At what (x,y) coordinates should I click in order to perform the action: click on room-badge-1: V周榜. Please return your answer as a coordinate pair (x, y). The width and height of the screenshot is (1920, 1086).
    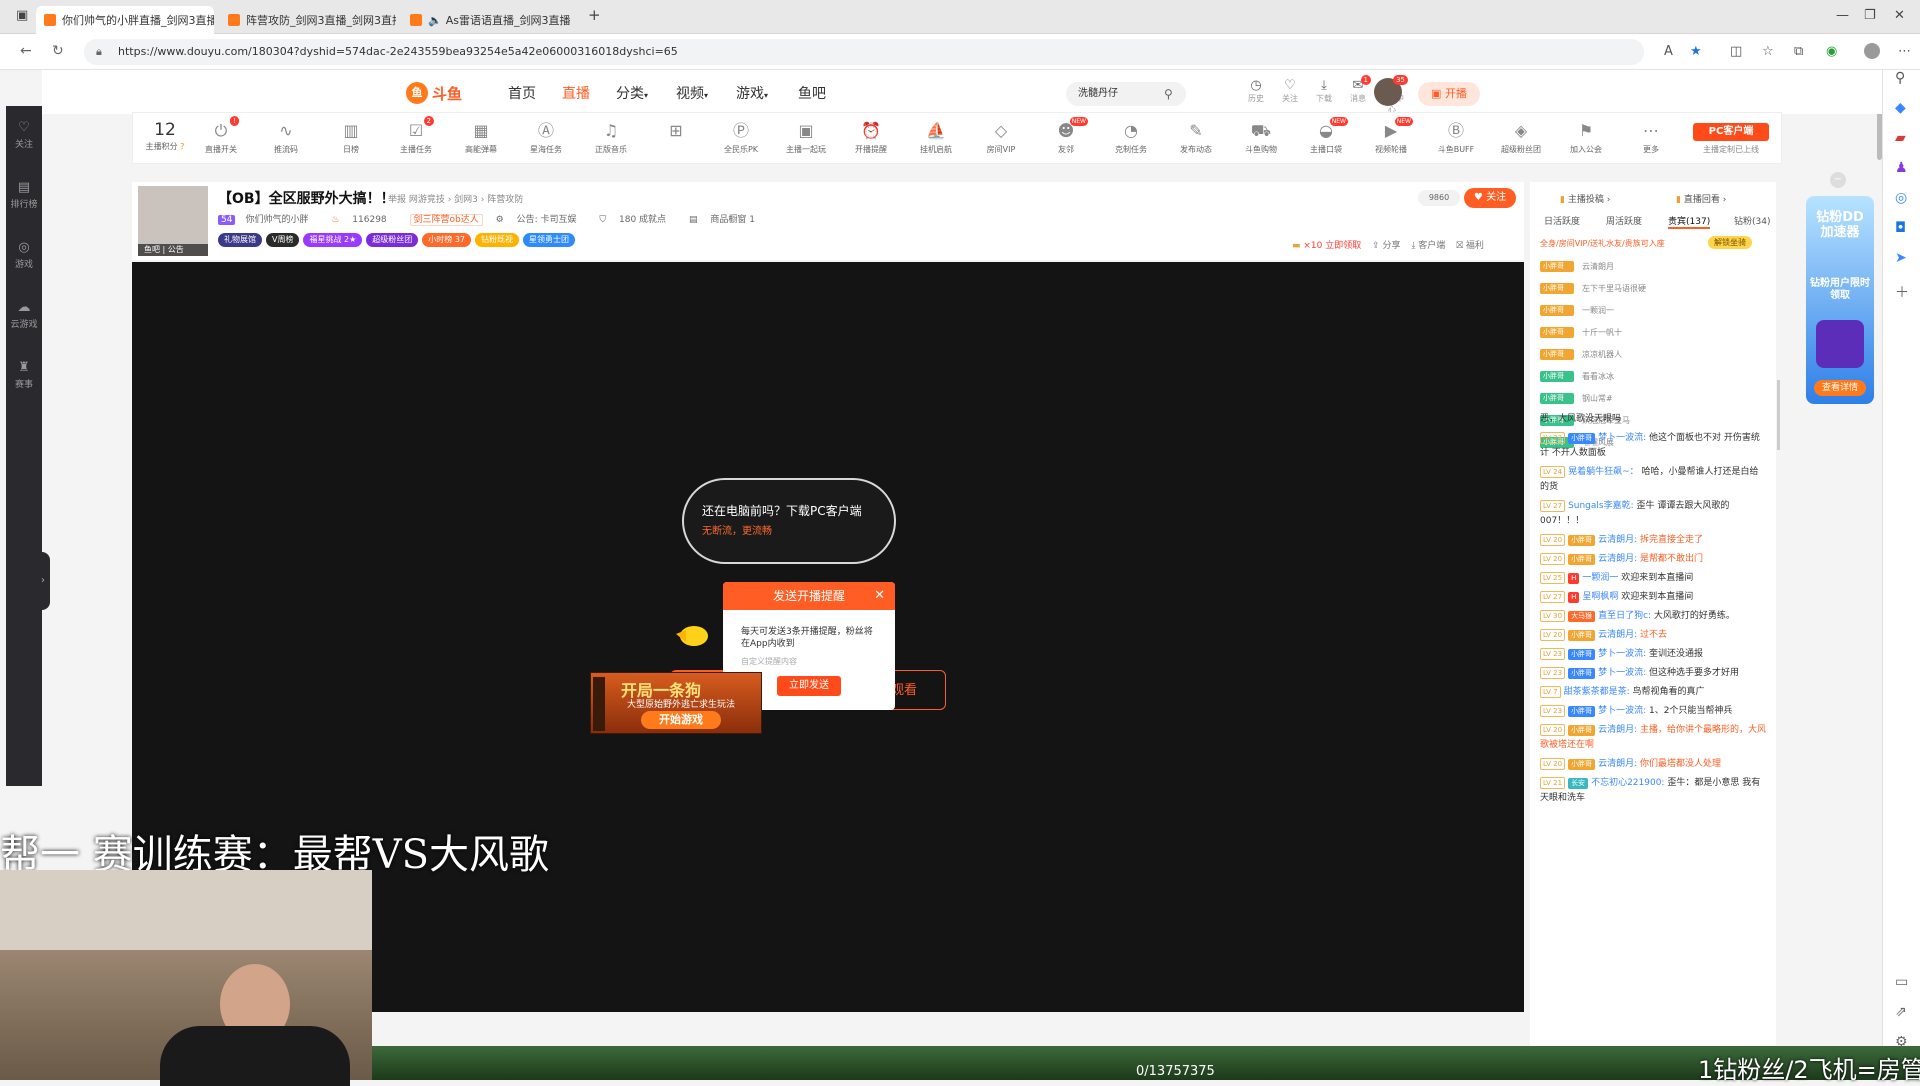
    Looking at the image, I should click on (283, 240).